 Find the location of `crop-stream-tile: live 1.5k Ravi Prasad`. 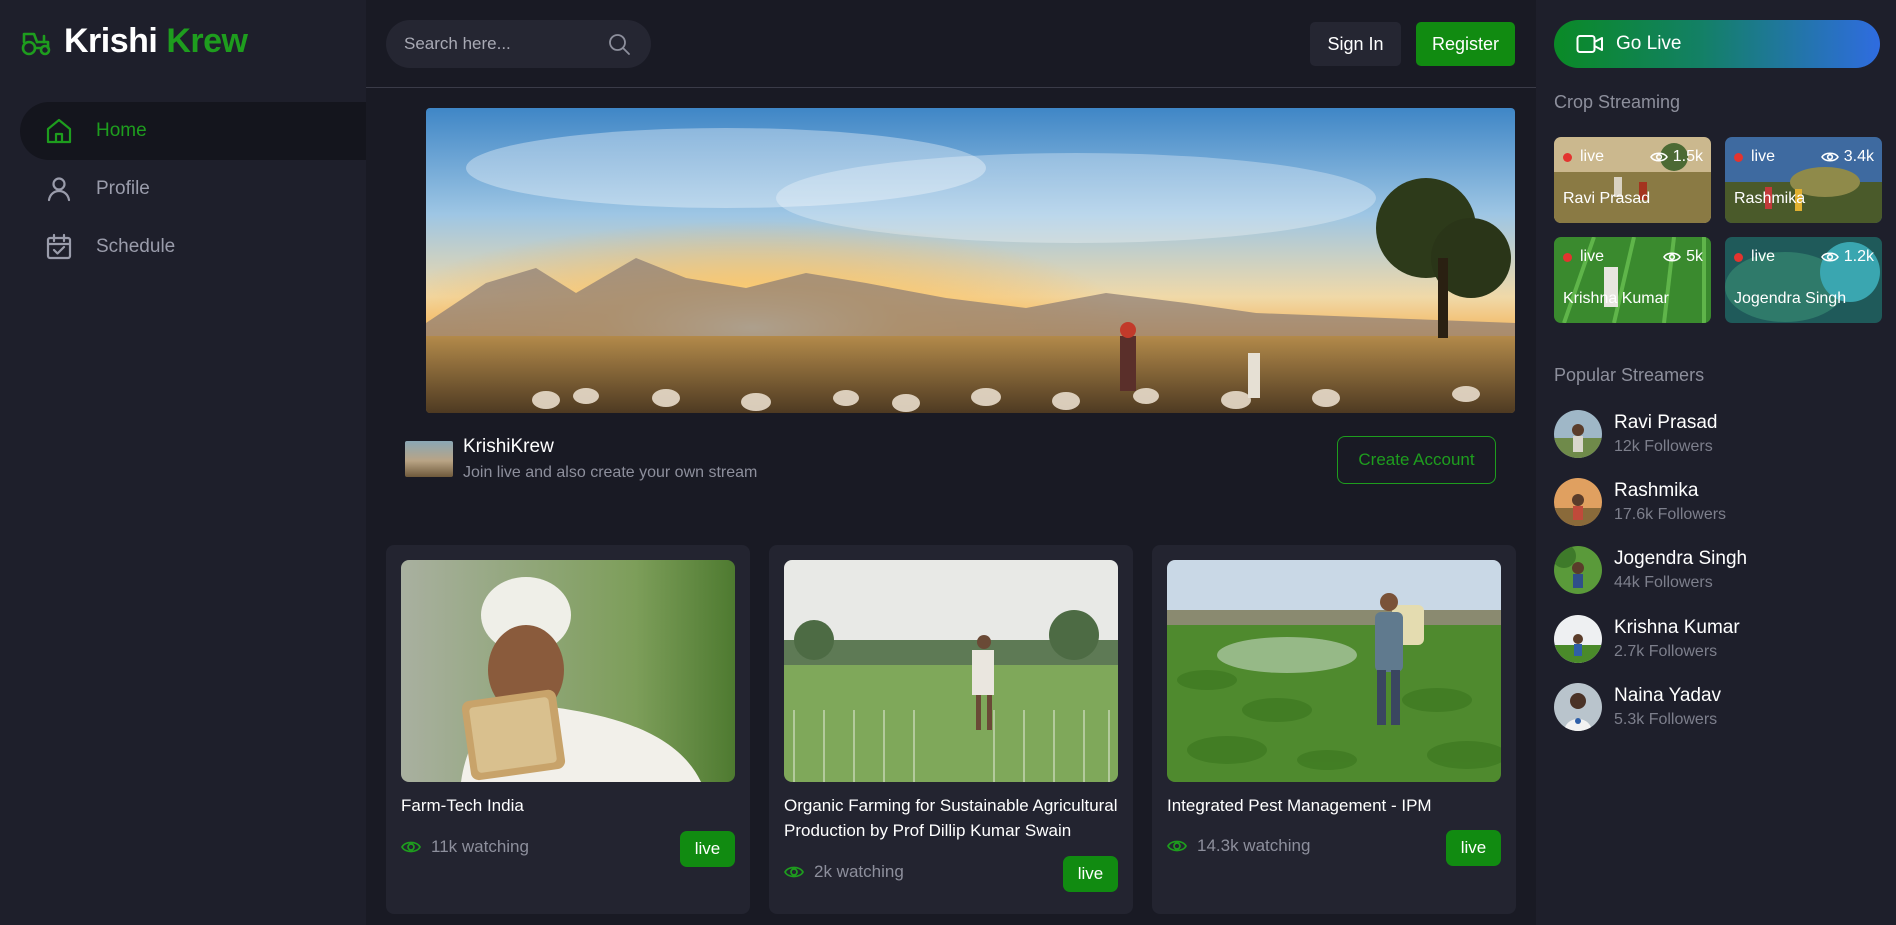

crop-stream-tile: live 1.5k Ravi Prasad is located at coordinates (1632, 180).